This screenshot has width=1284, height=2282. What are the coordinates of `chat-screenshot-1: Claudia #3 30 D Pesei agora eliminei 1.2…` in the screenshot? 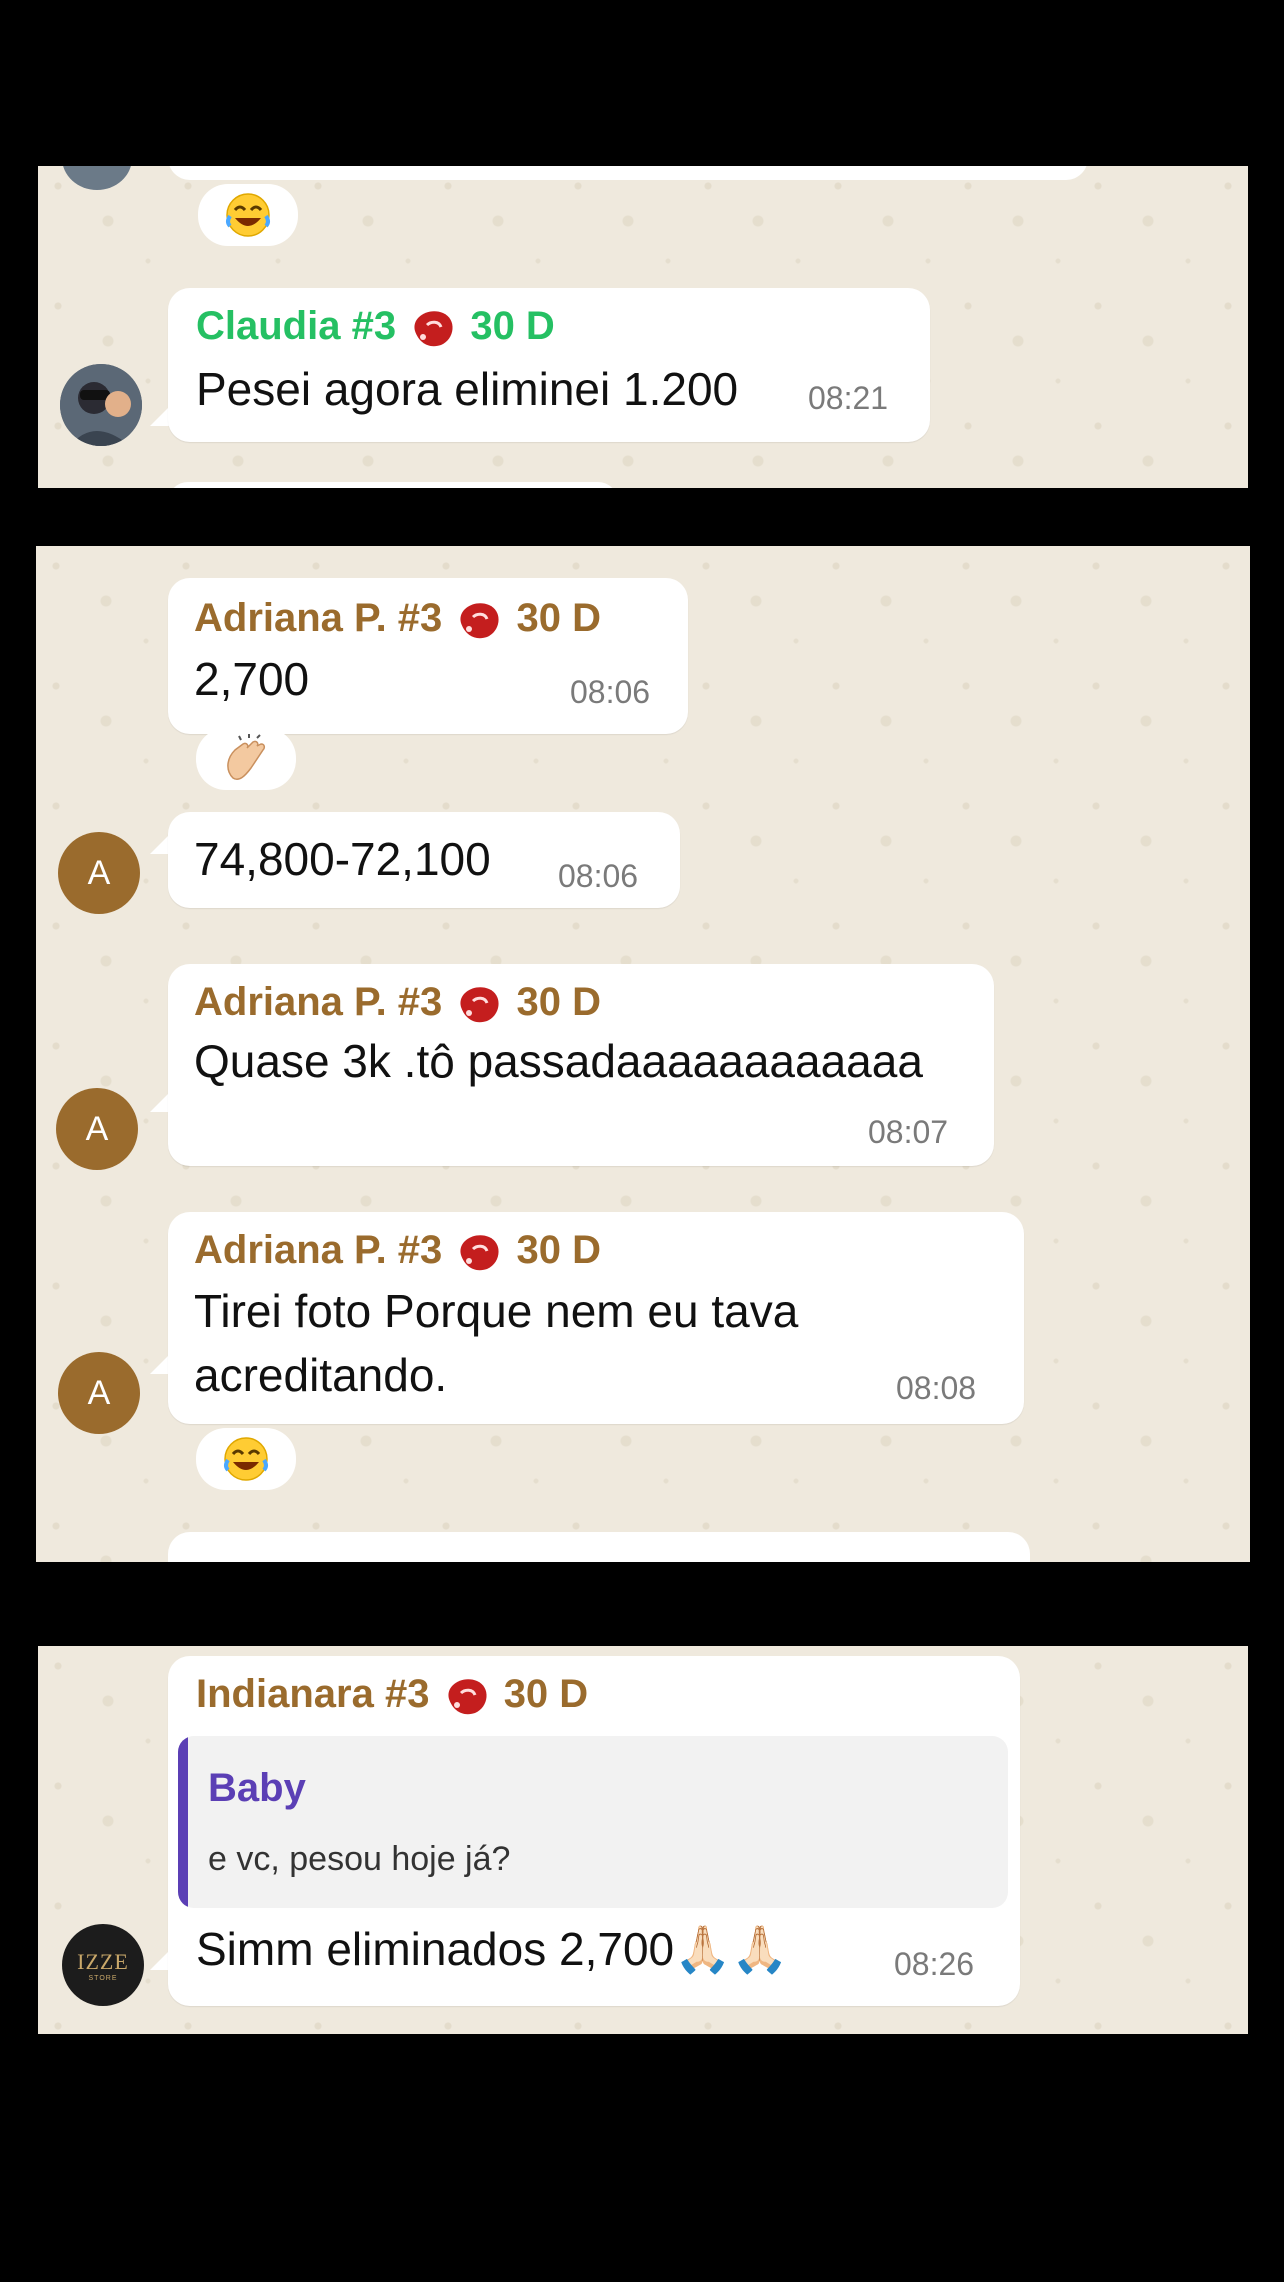 It's located at (643, 327).